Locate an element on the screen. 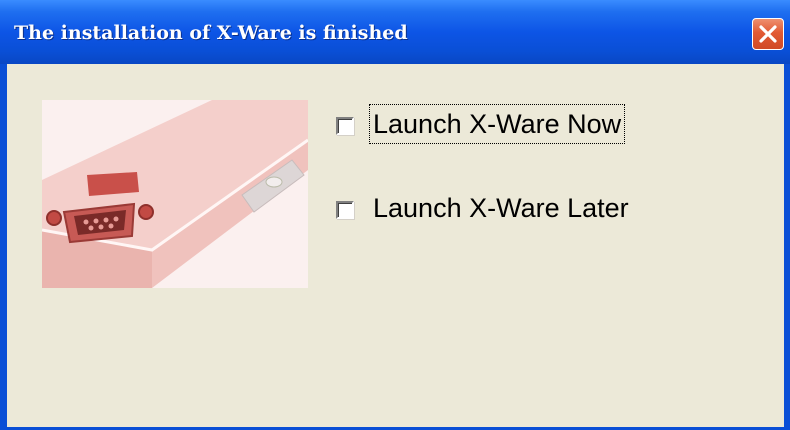 The image size is (790, 430). close-x-icon is located at coordinates (768, 34).